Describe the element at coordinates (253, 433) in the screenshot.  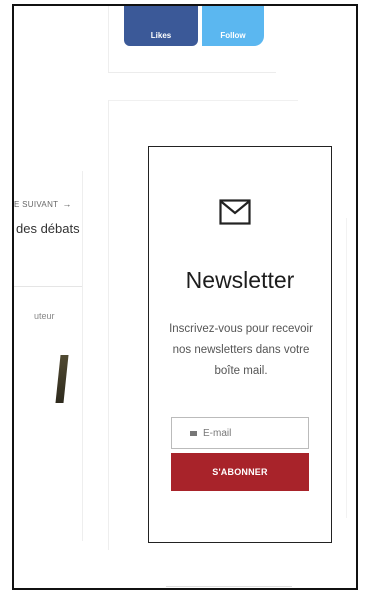
I see `email-input` at that location.